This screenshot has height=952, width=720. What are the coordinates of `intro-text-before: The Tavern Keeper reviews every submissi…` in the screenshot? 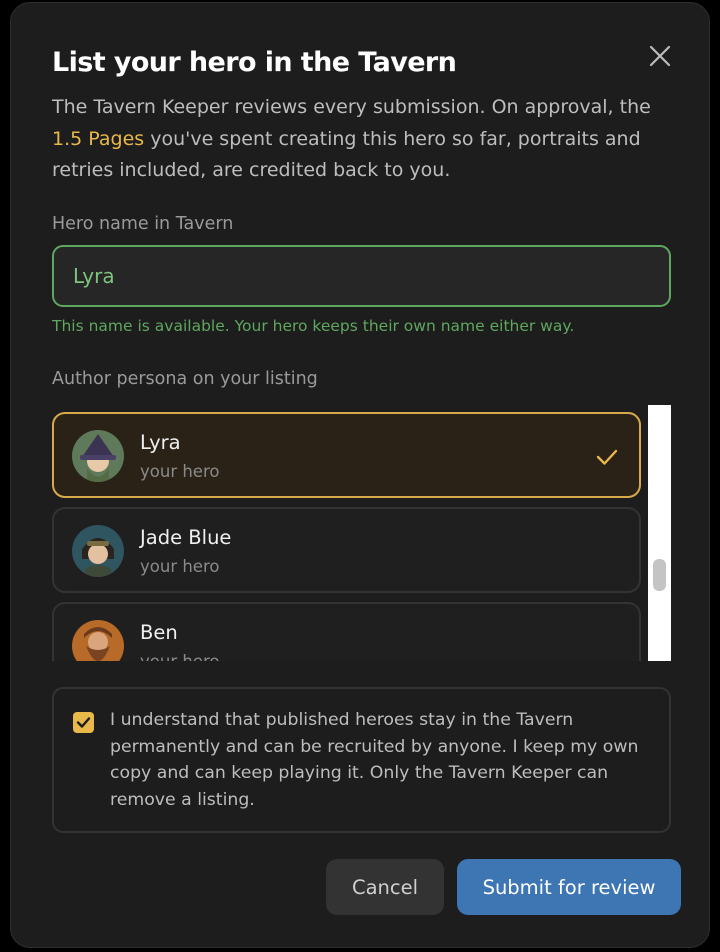 It's located at (351, 107).